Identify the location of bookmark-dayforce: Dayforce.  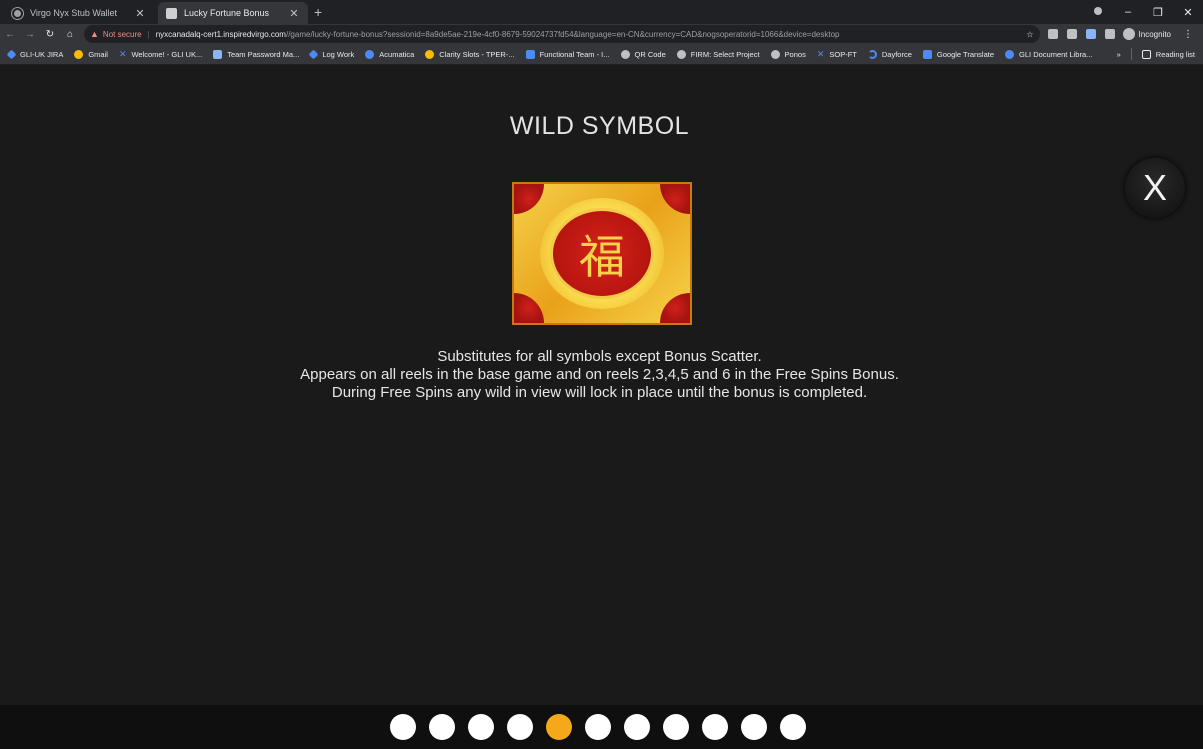
(889, 54).